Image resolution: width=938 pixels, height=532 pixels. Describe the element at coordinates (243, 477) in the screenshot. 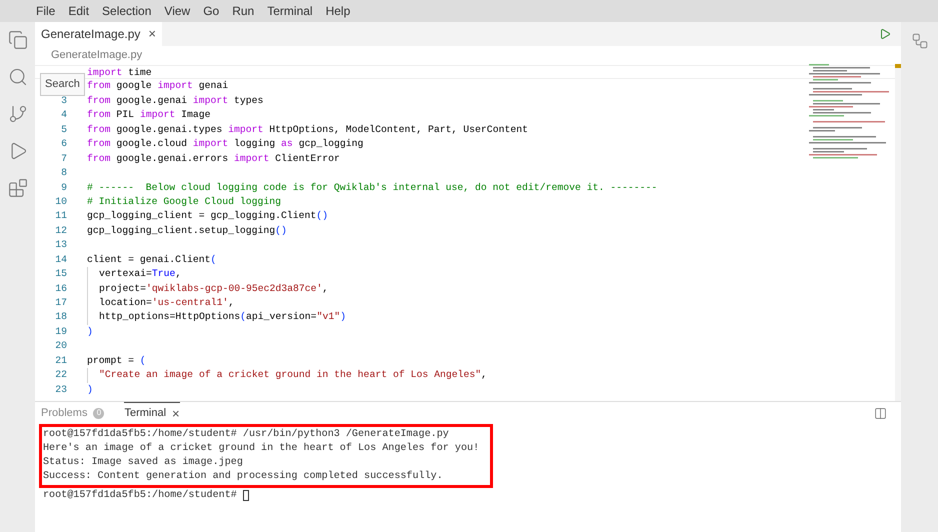

I see `terminal-line: Success: Content generation and processing completed successfully.` at that location.